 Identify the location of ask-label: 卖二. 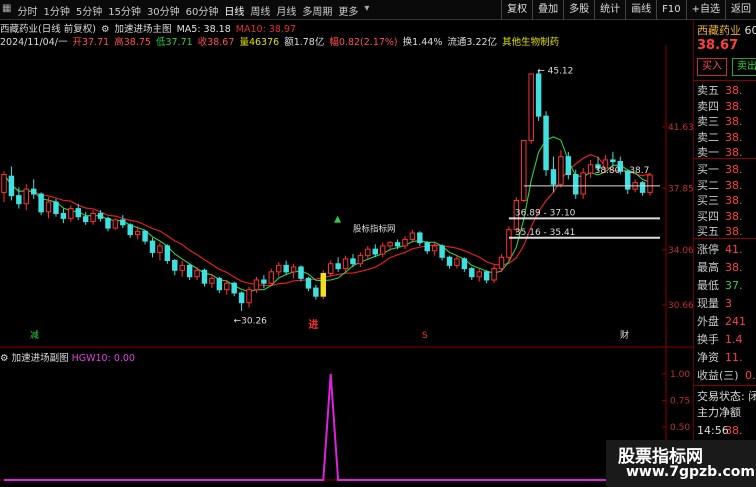
(708, 137).